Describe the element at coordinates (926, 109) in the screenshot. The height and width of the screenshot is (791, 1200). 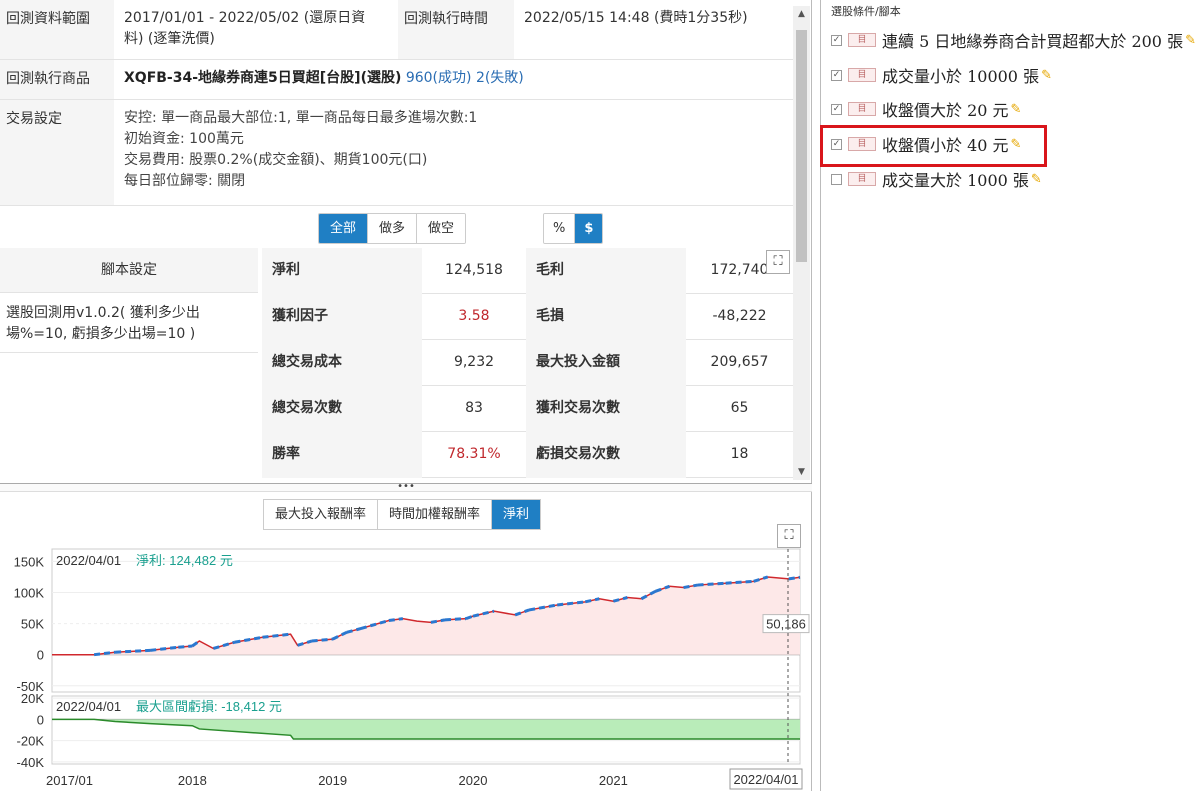
I see `condition-item: ✓ 目收盤價大於 20 元 ✎` at that location.